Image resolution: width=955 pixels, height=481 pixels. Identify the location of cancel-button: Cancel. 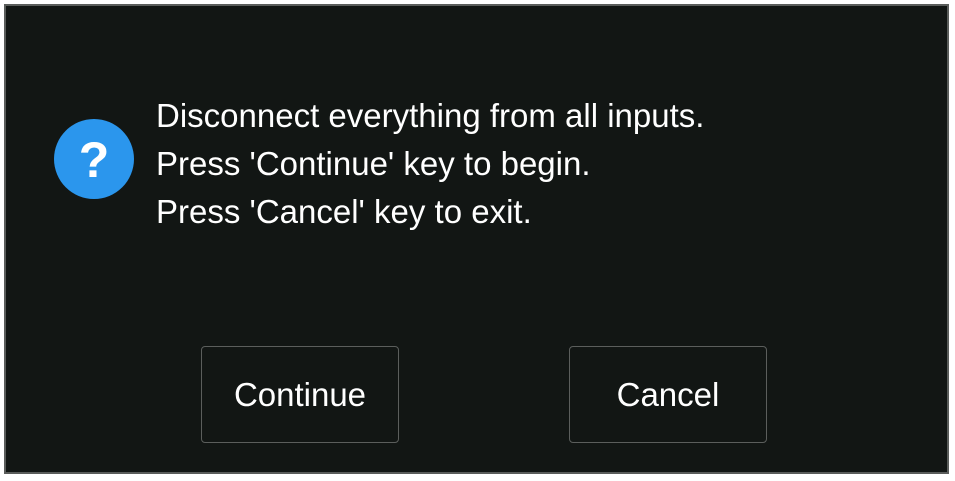
(668, 394).